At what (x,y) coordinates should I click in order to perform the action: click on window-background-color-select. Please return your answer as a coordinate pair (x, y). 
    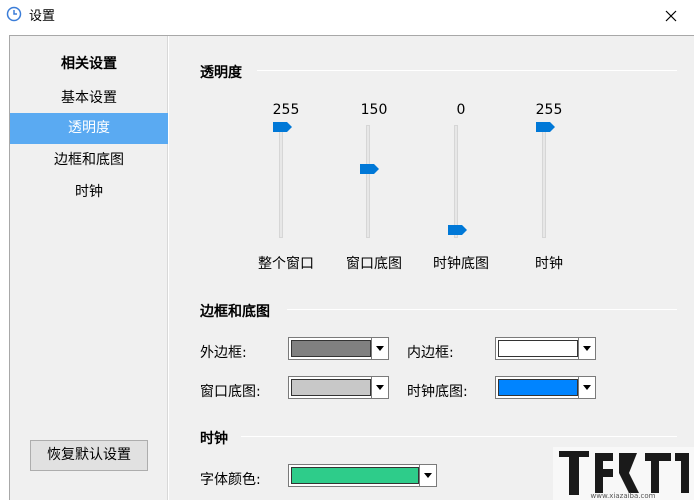
    Looking at the image, I should click on (338, 387).